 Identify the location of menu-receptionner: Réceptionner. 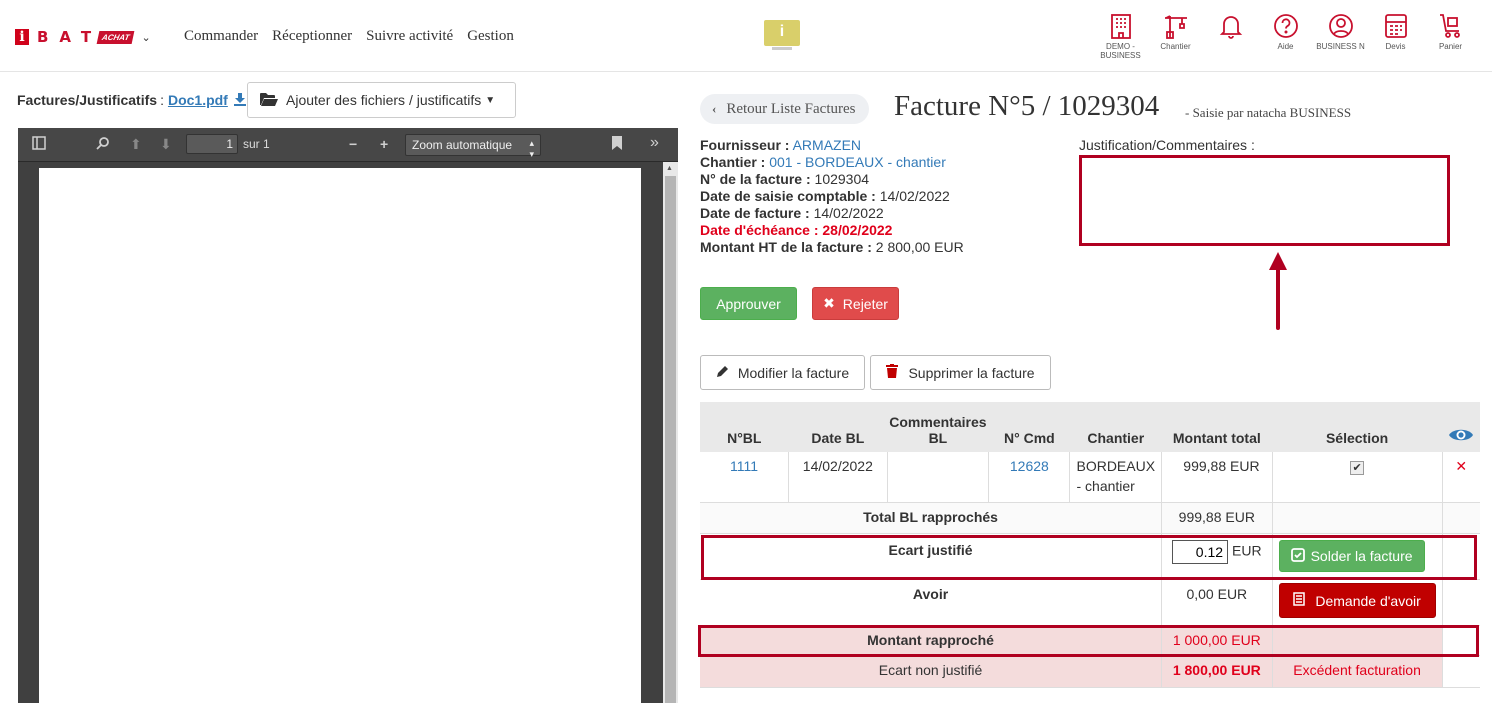
(312, 36).